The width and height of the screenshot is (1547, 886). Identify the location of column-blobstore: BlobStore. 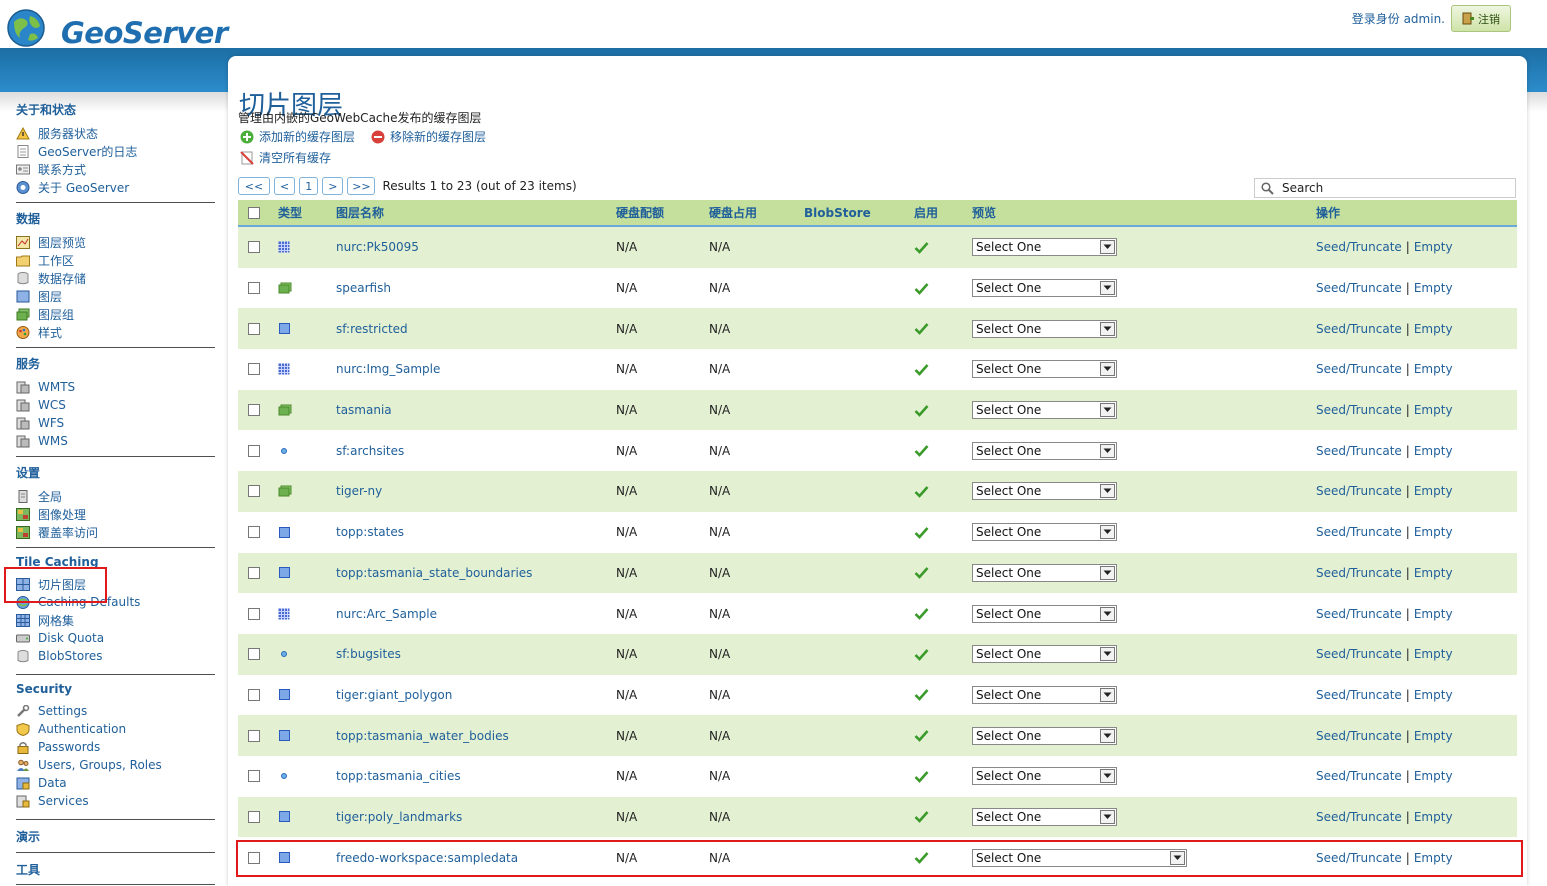
(837, 213).